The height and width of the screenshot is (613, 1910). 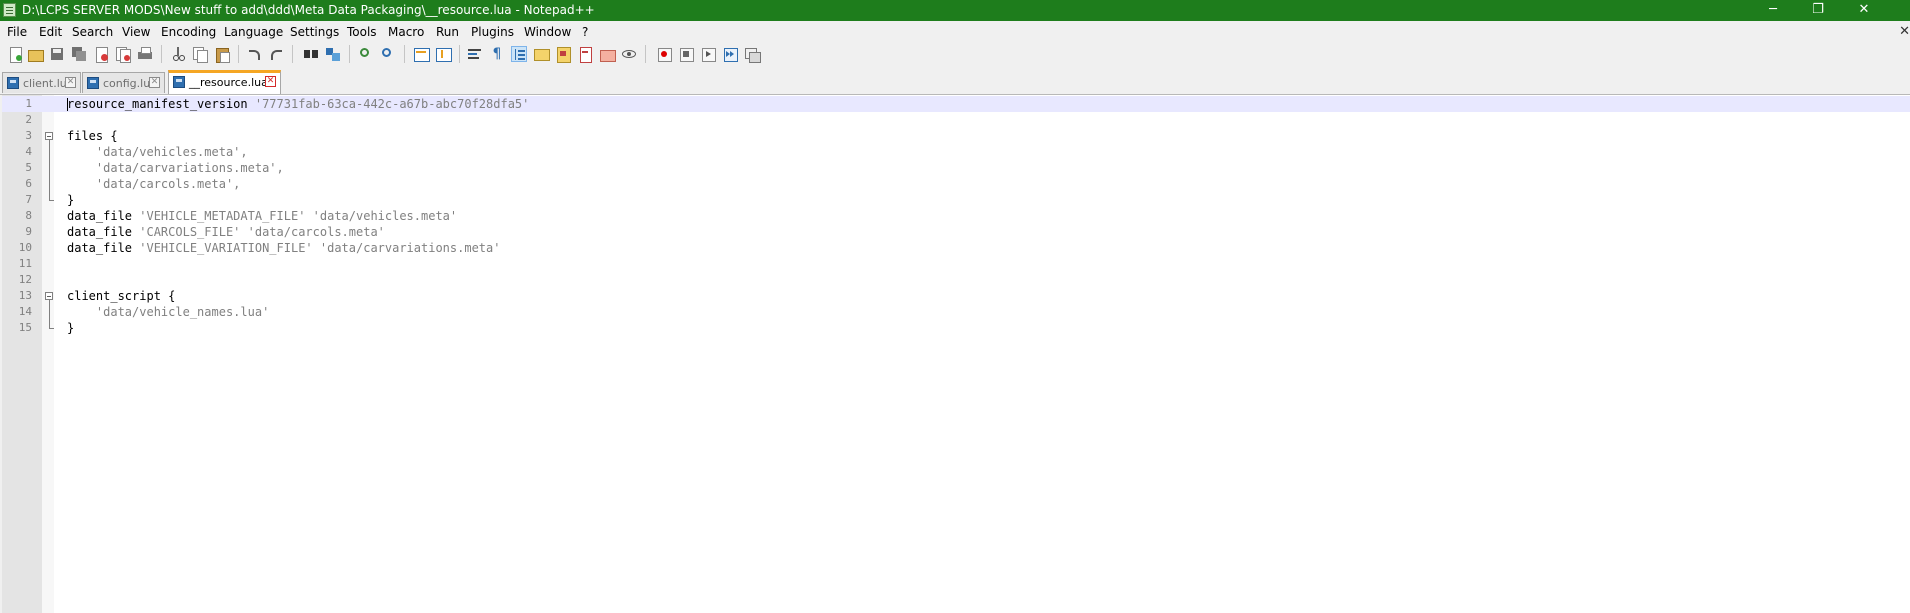 I want to click on menu-tools: Tools, so click(x=362, y=32).